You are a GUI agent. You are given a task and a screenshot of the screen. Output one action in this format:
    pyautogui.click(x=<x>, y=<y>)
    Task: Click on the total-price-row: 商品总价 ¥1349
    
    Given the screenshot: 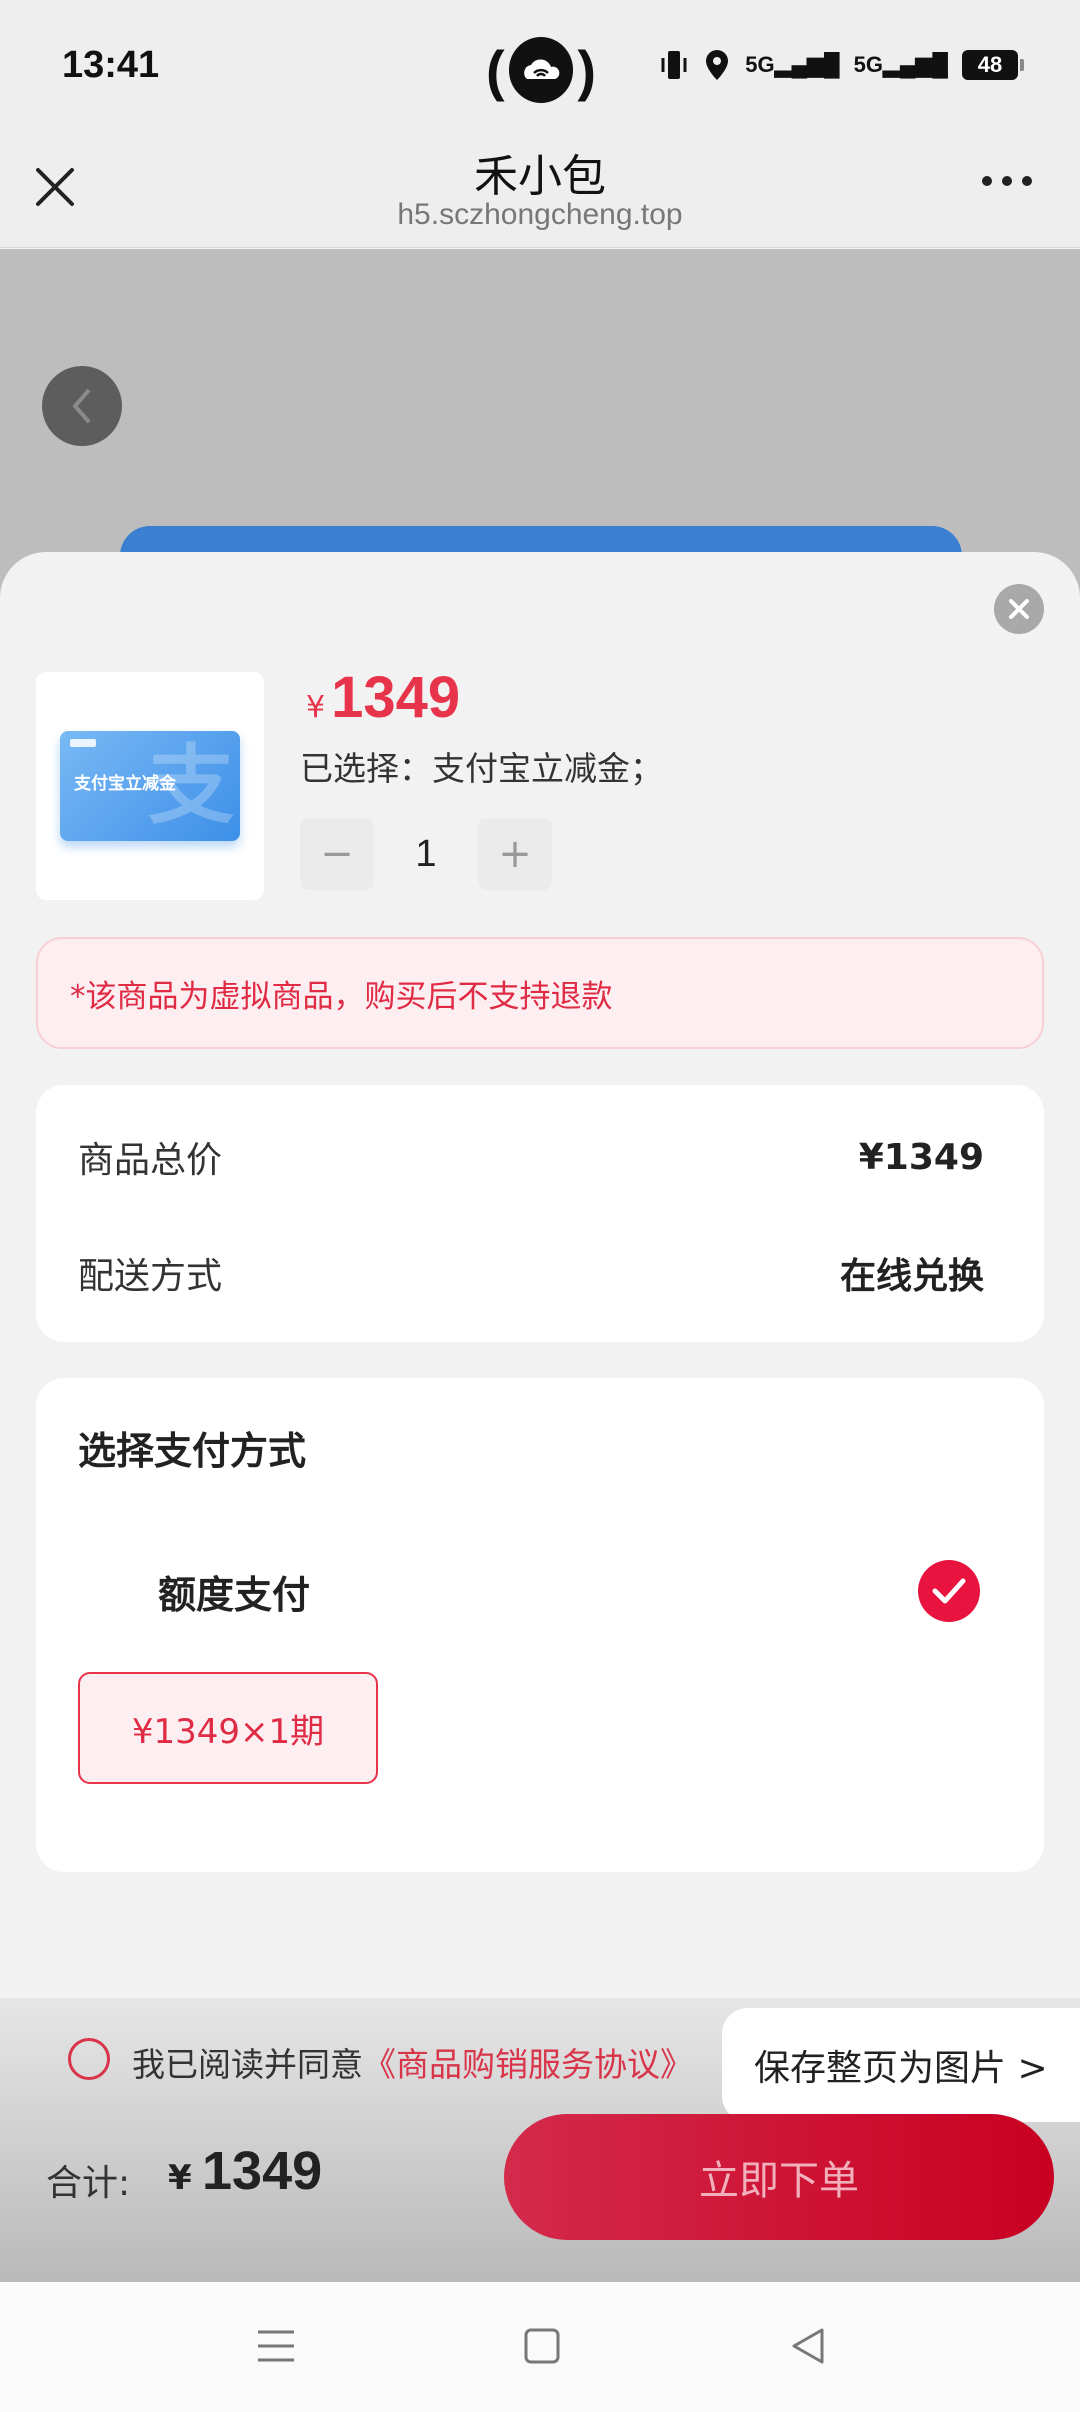 What is the action you would take?
    pyautogui.click(x=531, y=1159)
    